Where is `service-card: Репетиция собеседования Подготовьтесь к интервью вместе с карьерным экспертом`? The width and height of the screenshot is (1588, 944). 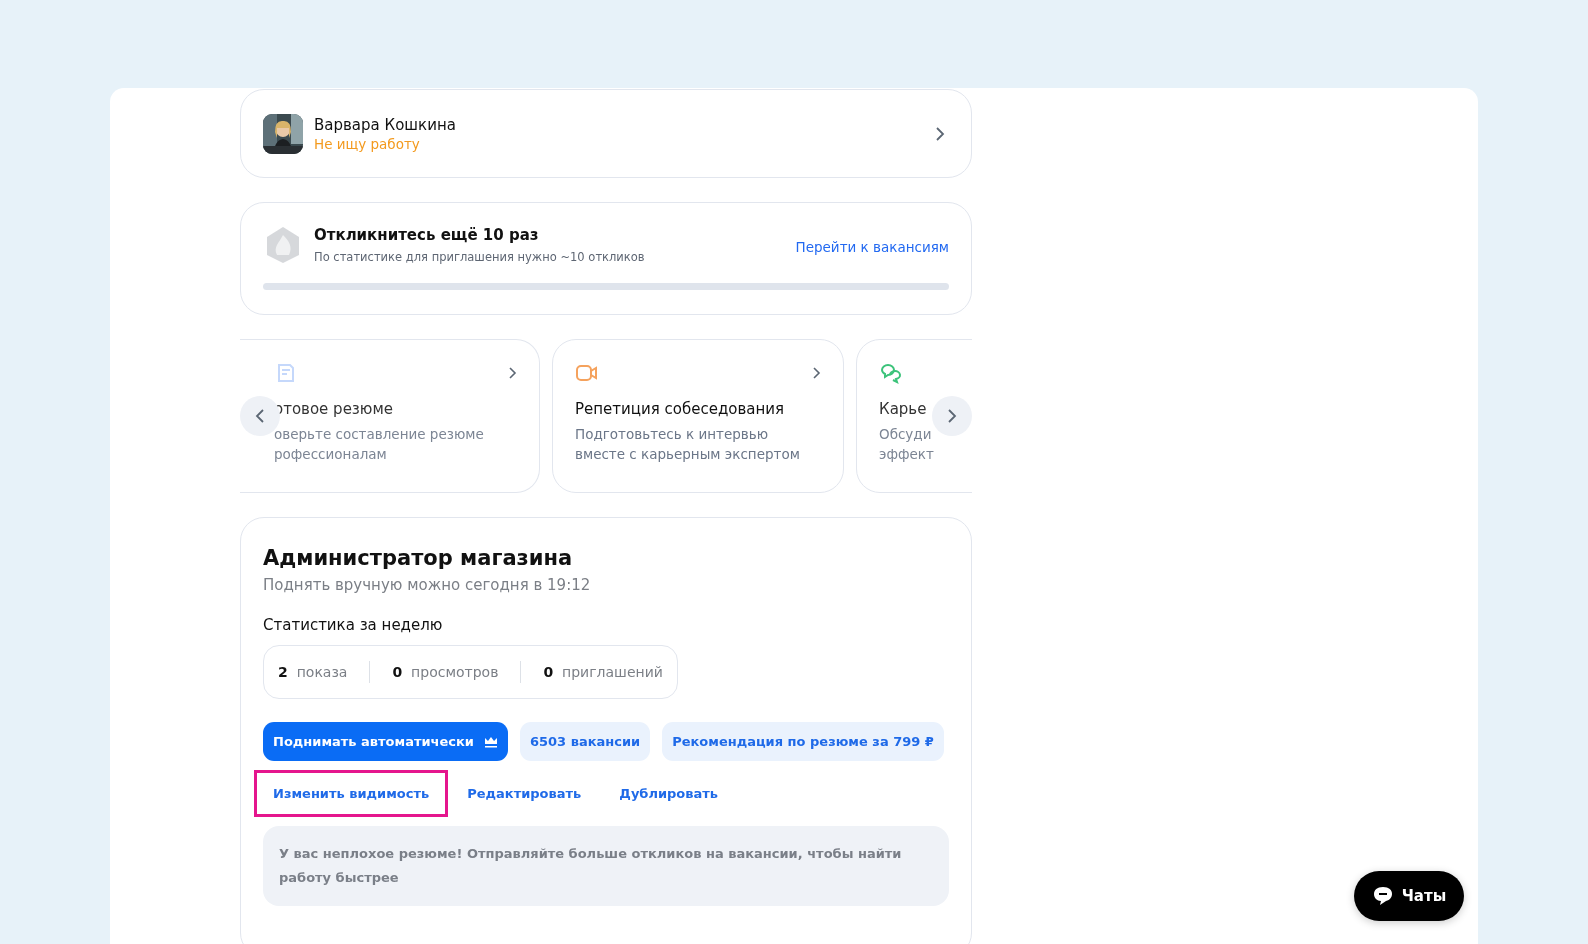 service-card: Репетиция собеседования Подготовьтесь к интервью вместе с карьерным экспертом is located at coordinates (698, 416).